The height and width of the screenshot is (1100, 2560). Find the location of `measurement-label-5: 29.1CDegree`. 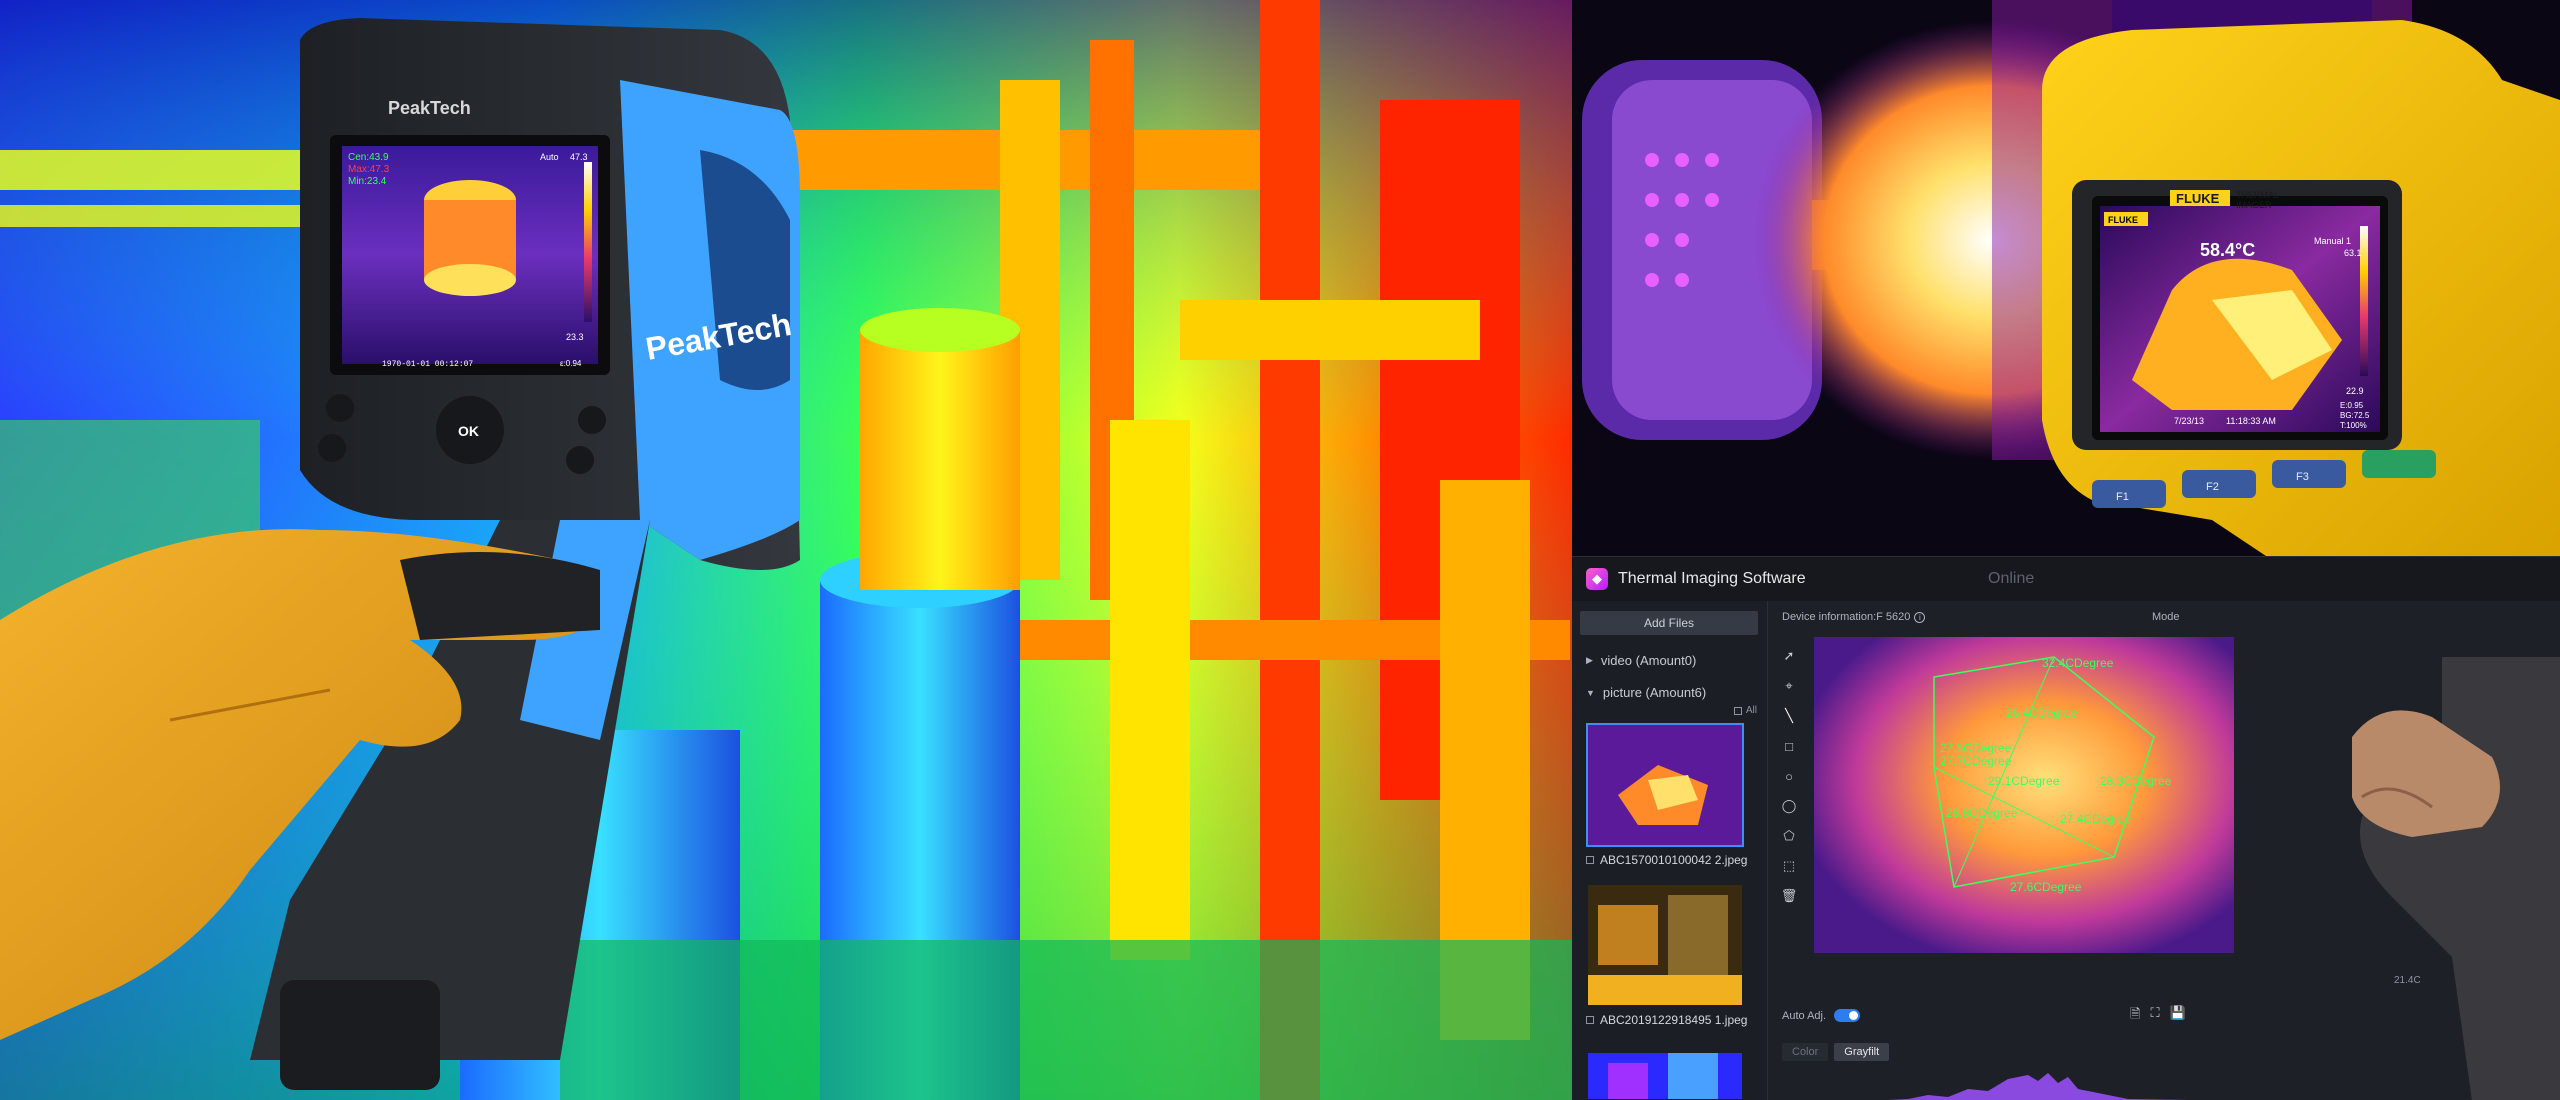

measurement-label-5: 29.1CDegree is located at coordinates (2024, 781).